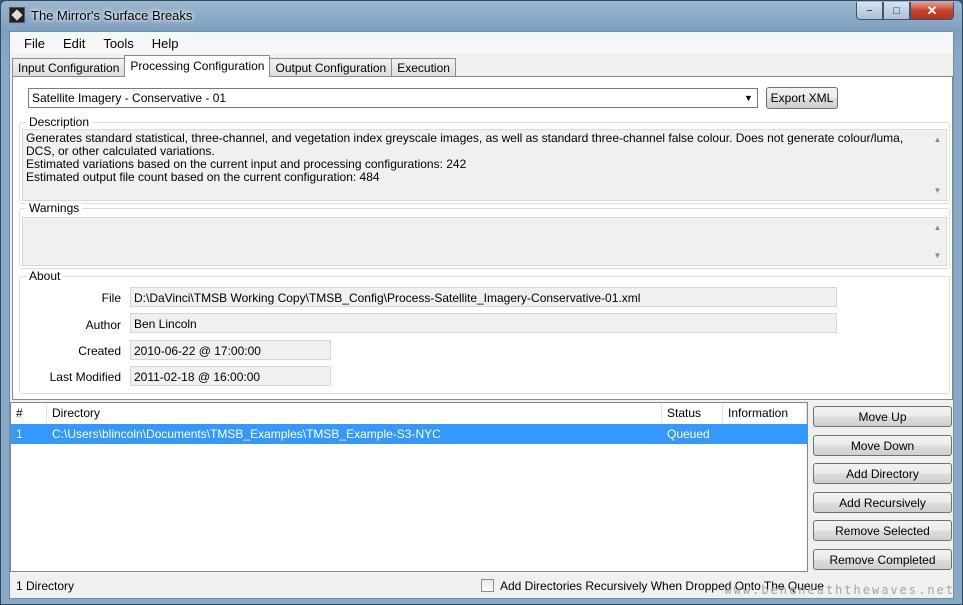 Image resolution: width=963 pixels, height=605 pixels. I want to click on title-bar: The Mirror's Surface Breaks − □ ✕, so click(481, 16).